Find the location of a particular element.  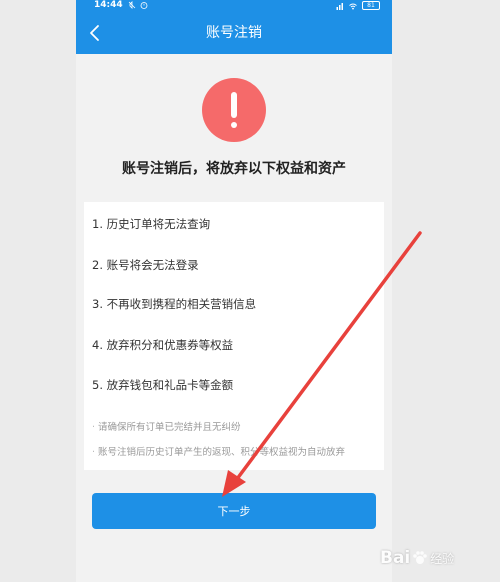

list-item: 2. 账号将会无法登录 is located at coordinates (145, 265).